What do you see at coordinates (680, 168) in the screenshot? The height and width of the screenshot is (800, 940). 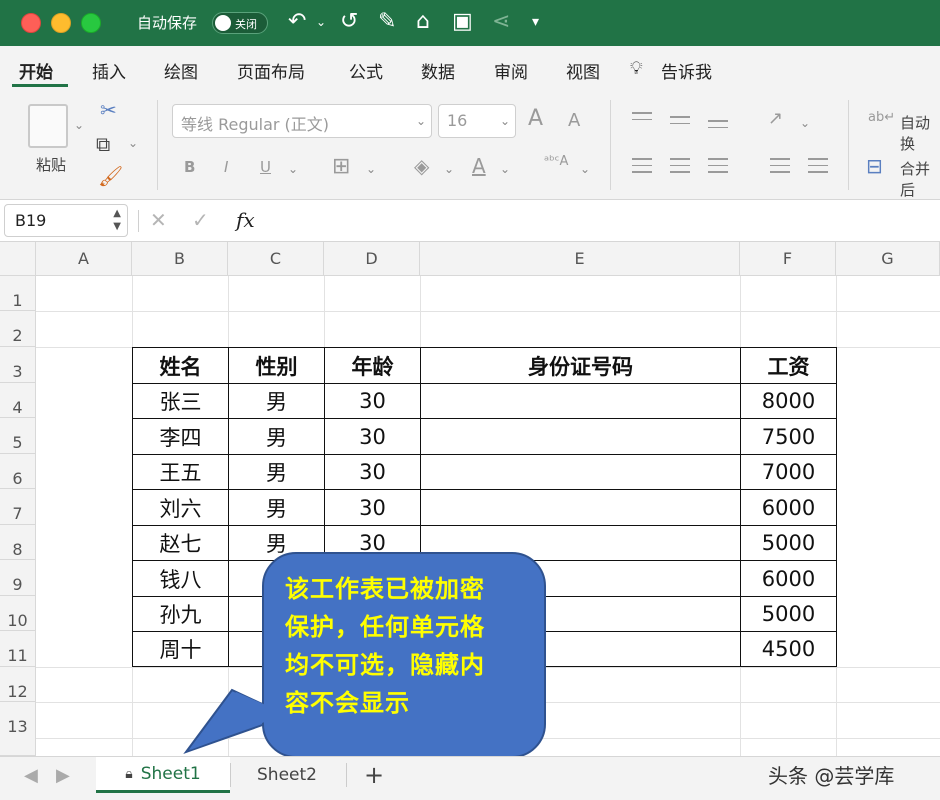 I see `align-center-icon` at bounding box center [680, 168].